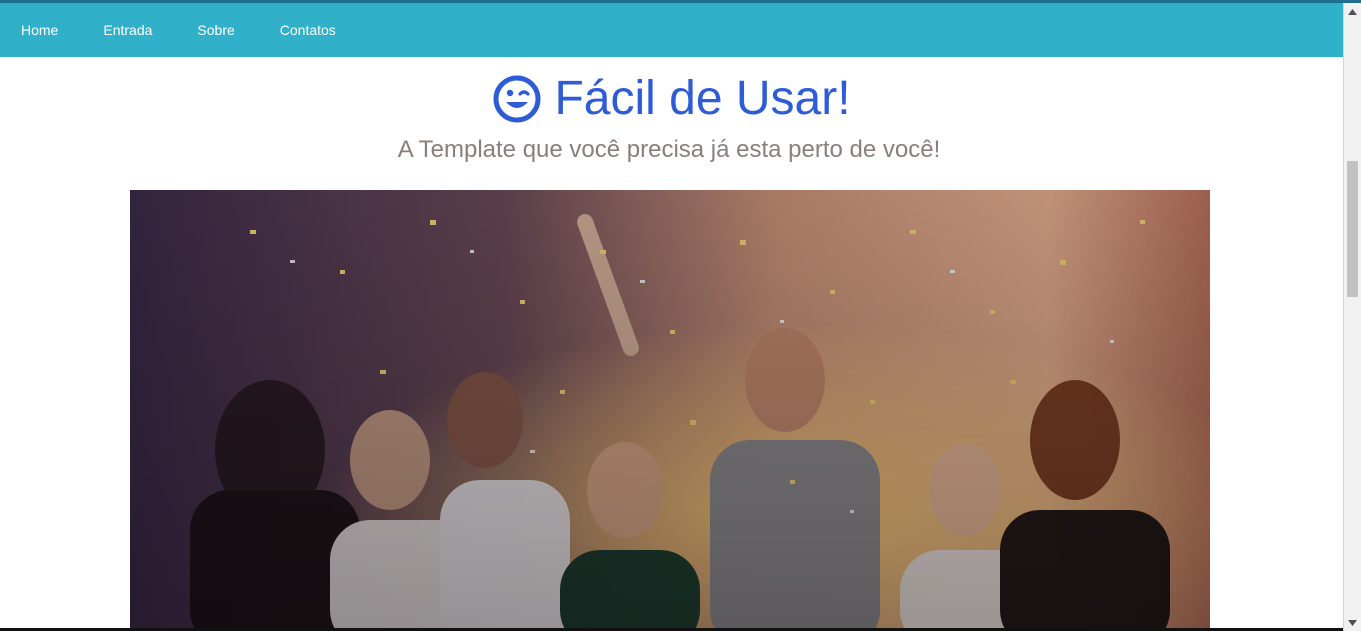 The image size is (1361, 631). What do you see at coordinates (702, 98) in the screenshot?
I see `hero-title-text: Fácil de Usar!` at bounding box center [702, 98].